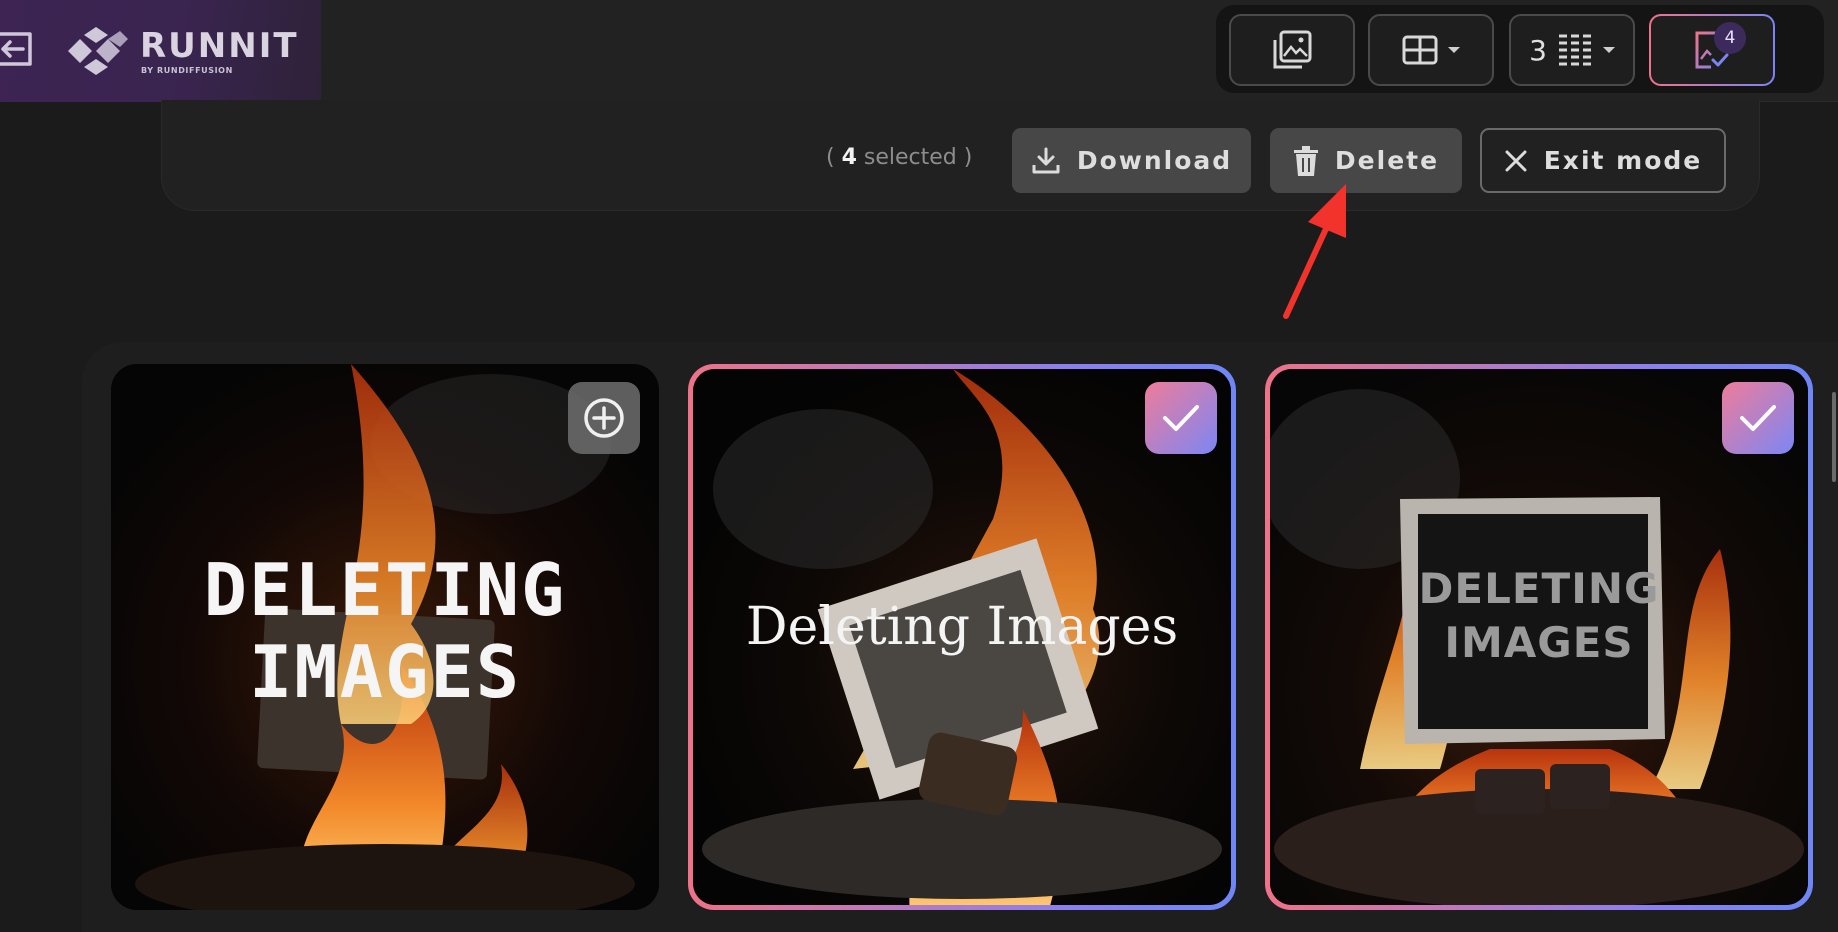 The width and height of the screenshot is (1838, 932). I want to click on selected-count: 4, so click(849, 157).